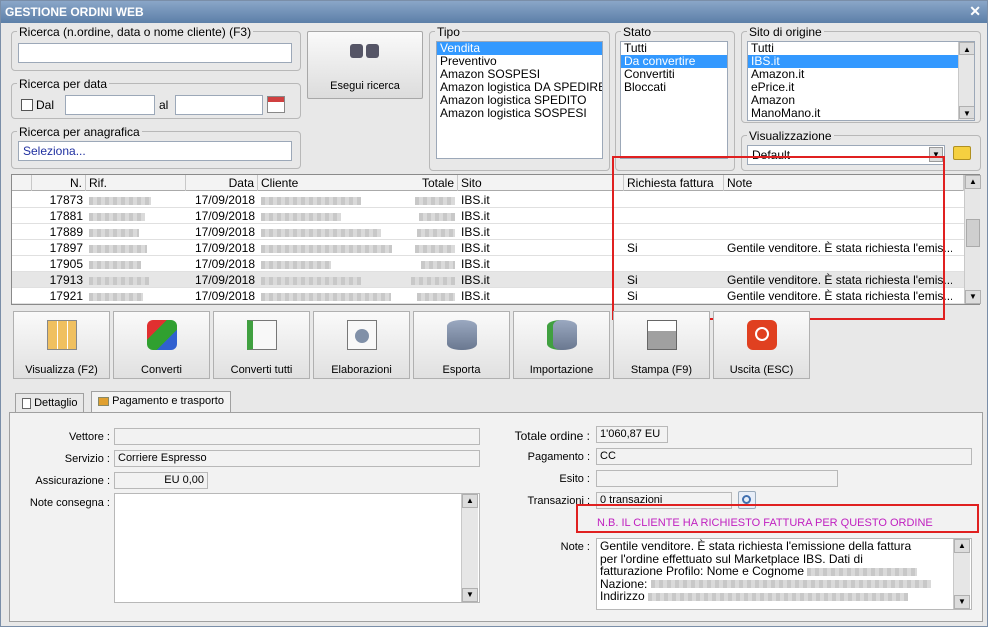 Image resolution: width=988 pixels, height=627 pixels. What do you see at coordinates (975, 11) in the screenshot?
I see `close-icon: ✕` at bounding box center [975, 11].